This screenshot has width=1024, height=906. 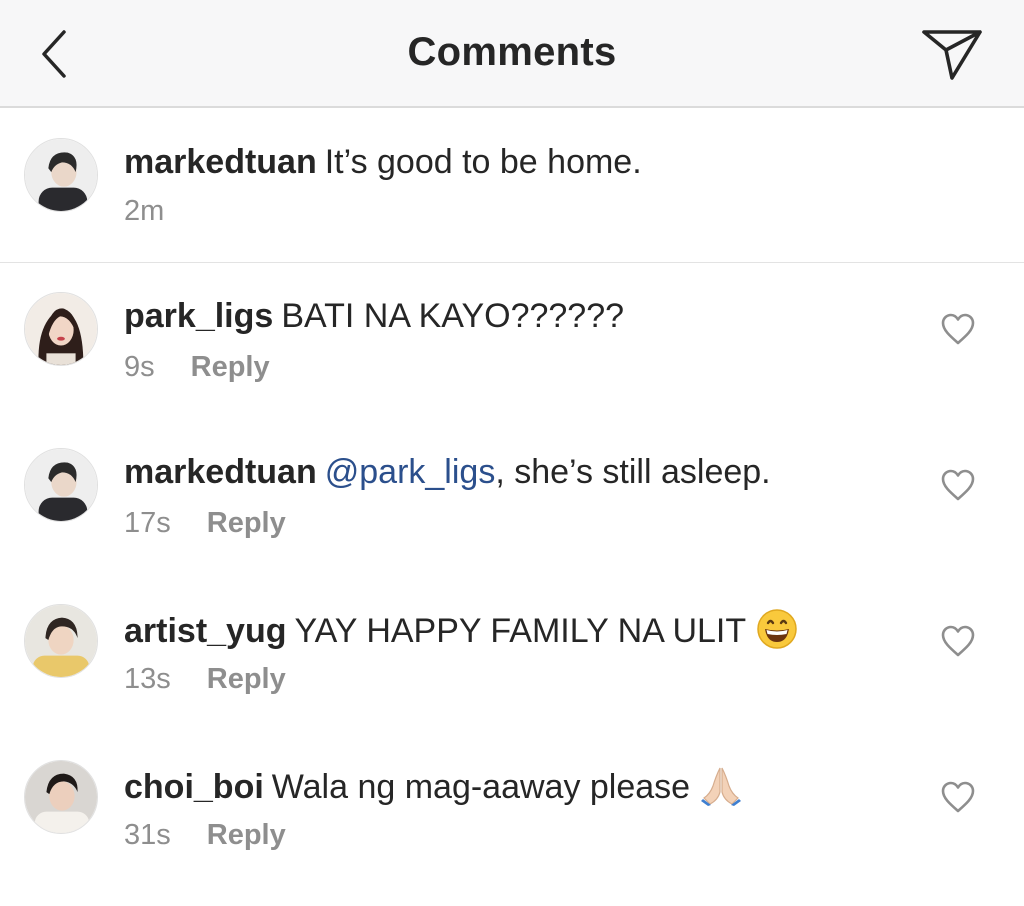 I want to click on share-button, so click(x=952, y=54).